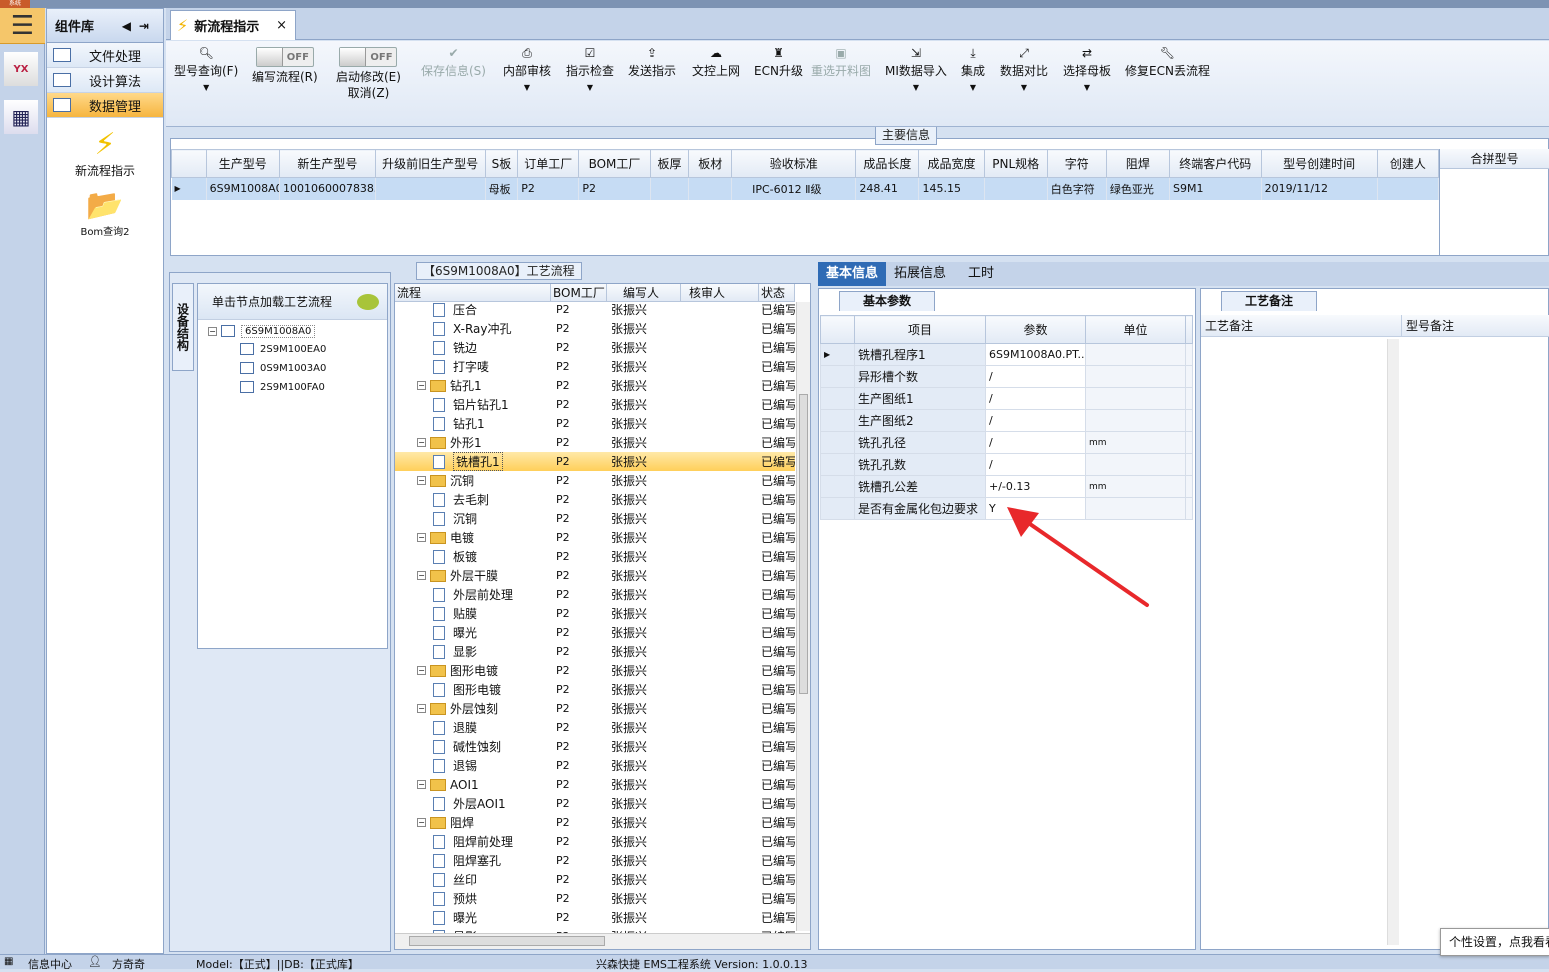 This screenshot has height=972, width=1549. What do you see at coordinates (887, 188) in the screenshot?
I see `cell: 248.41` at bounding box center [887, 188].